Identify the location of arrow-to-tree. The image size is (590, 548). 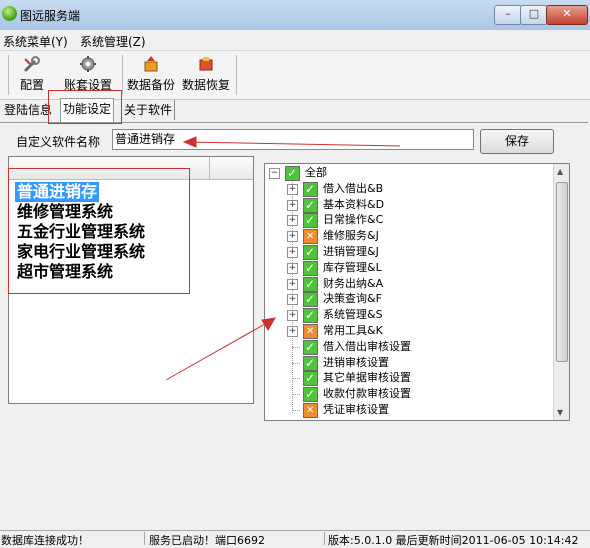
(219, 350).